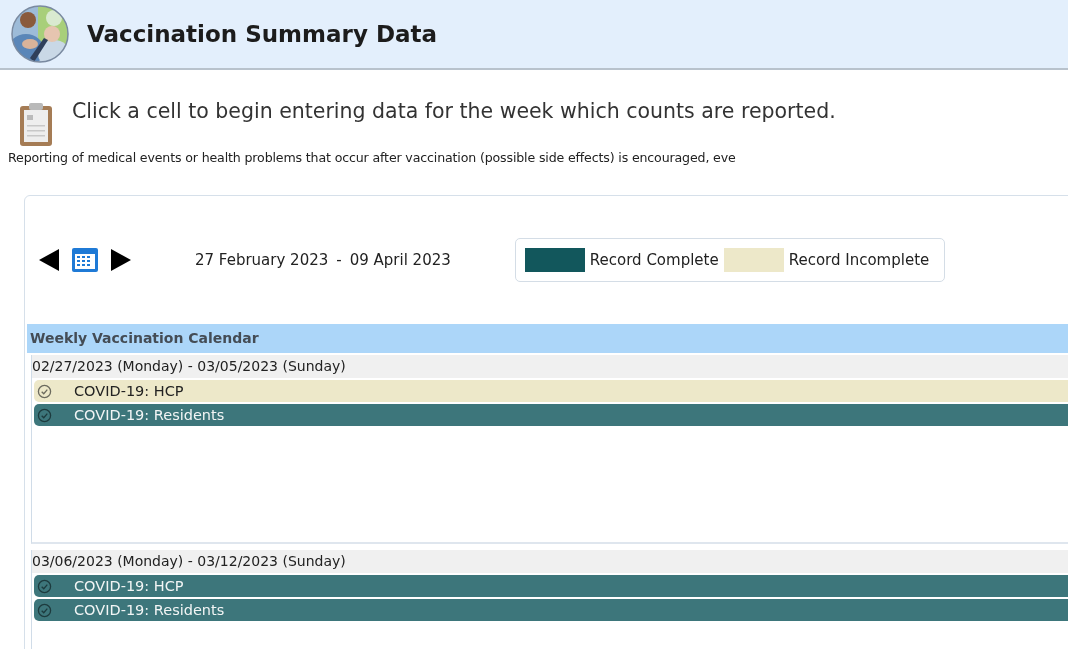  I want to click on page-title: Vaccination Summary Data, so click(262, 34).